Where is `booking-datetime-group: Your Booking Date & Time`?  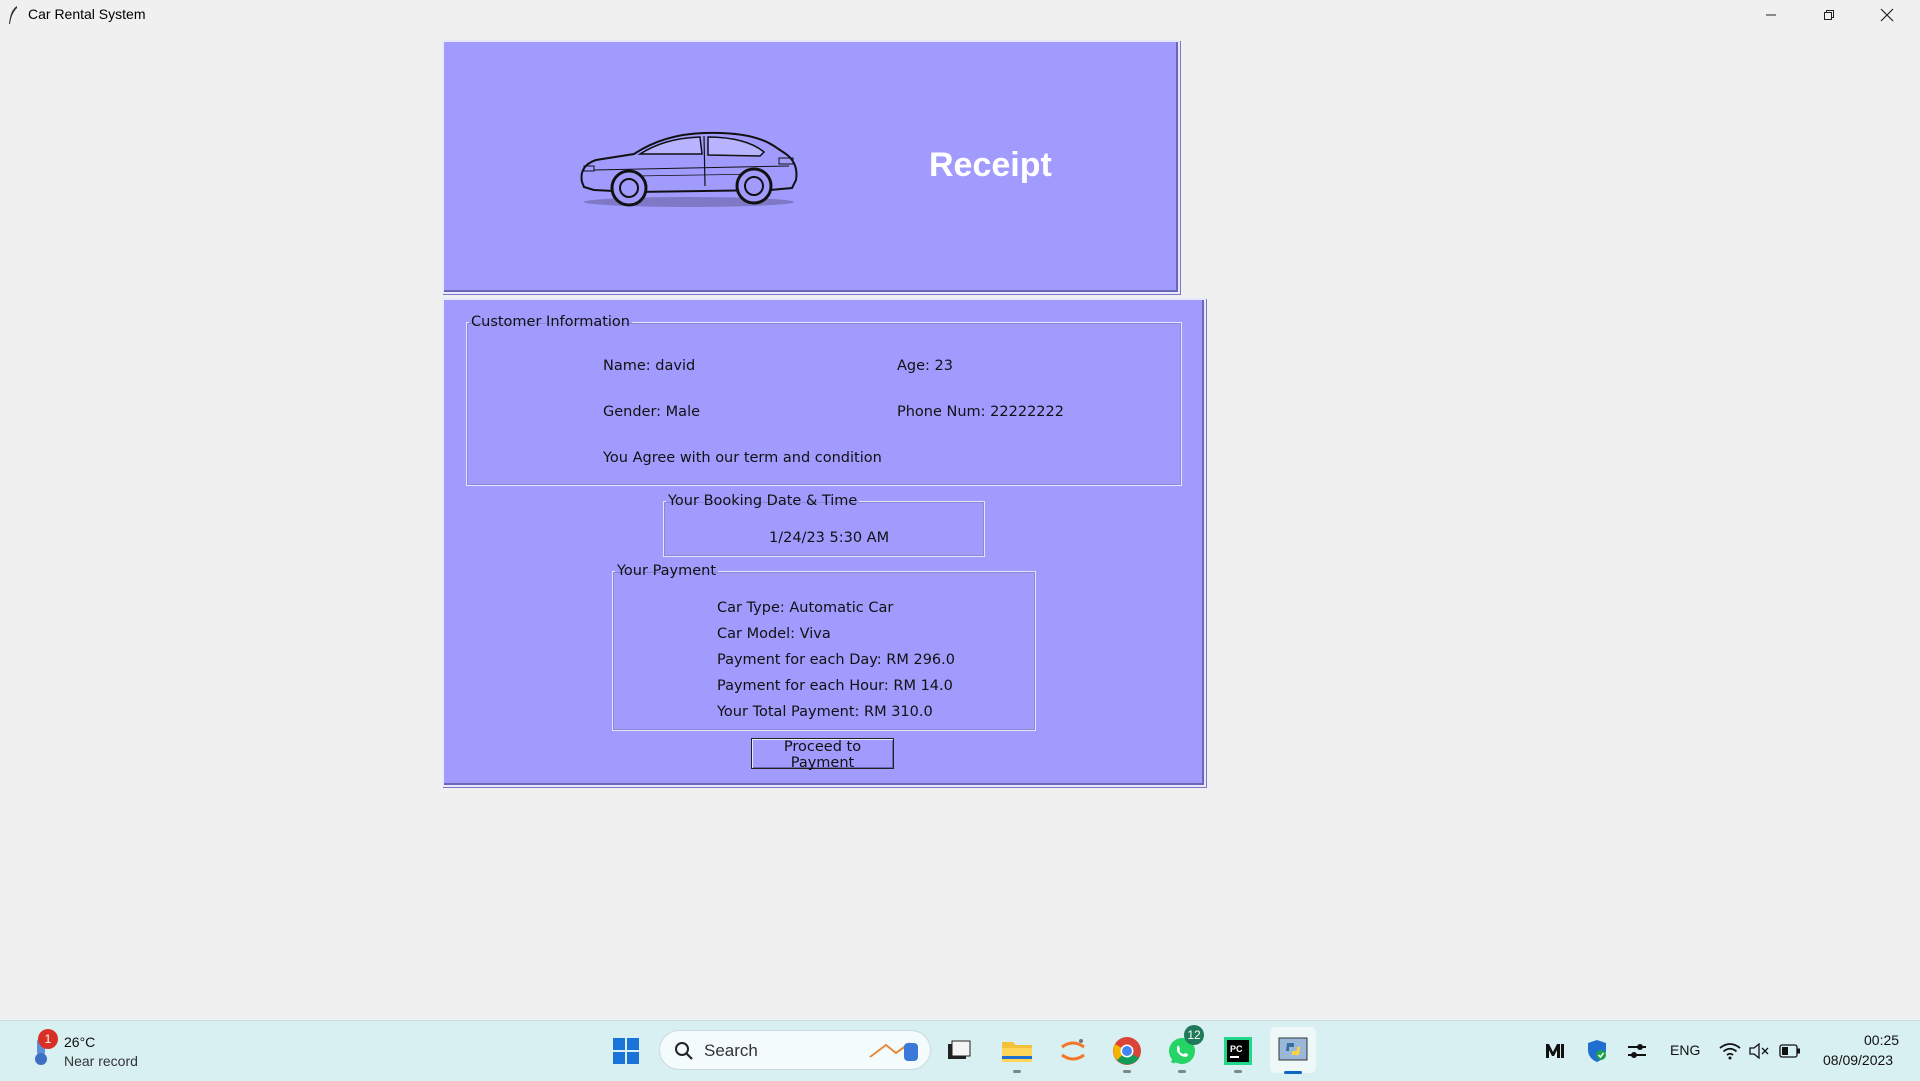
booking-datetime-group: Your Booking Date & Time is located at coordinates (824, 525).